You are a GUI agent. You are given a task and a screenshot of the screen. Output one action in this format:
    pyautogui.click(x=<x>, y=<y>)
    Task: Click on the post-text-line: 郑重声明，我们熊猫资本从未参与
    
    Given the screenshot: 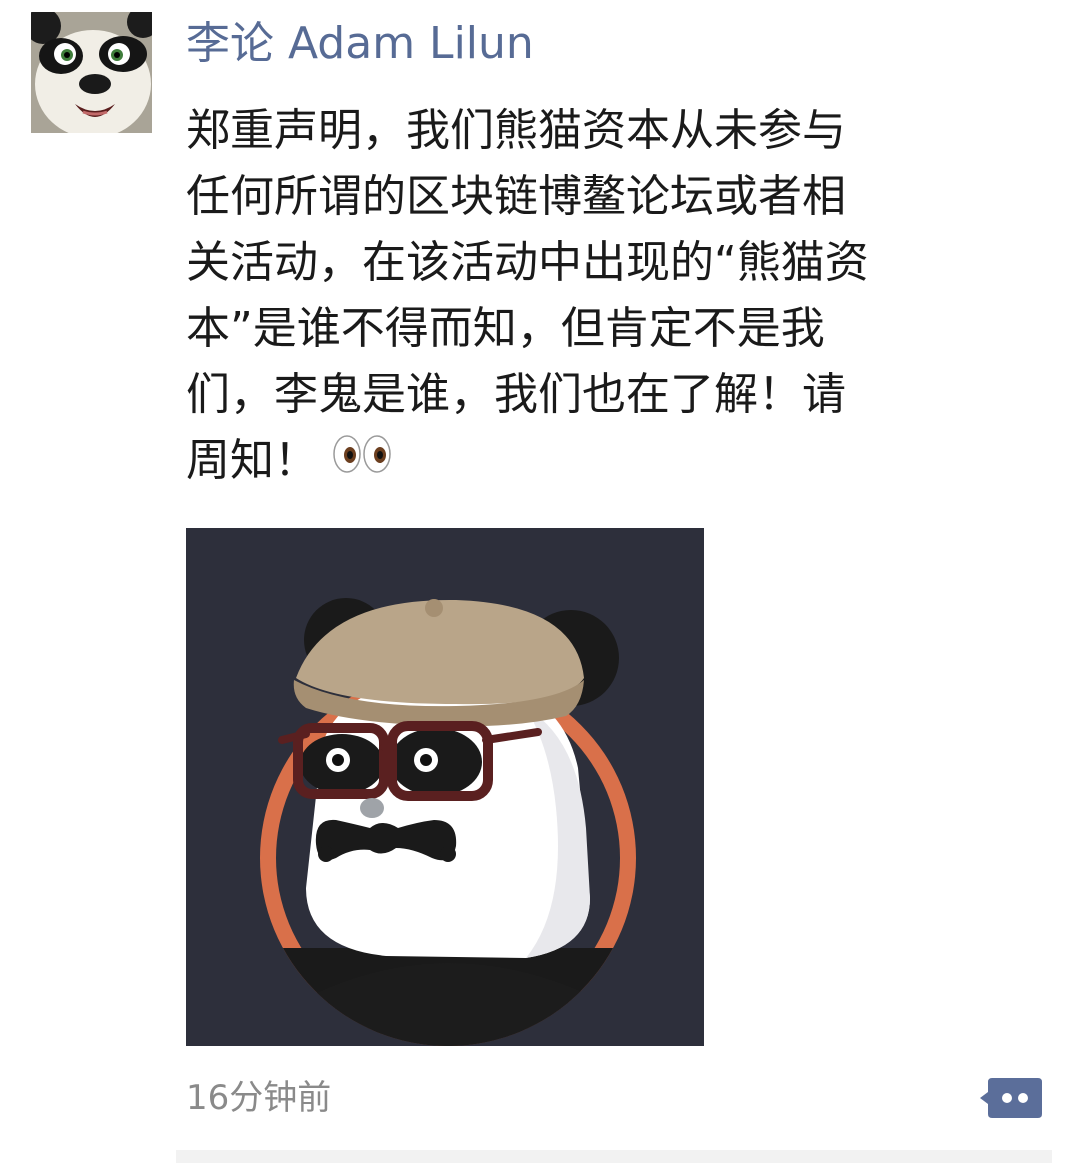 What is the action you would take?
    pyautogui.click(x=516, y=130)
    